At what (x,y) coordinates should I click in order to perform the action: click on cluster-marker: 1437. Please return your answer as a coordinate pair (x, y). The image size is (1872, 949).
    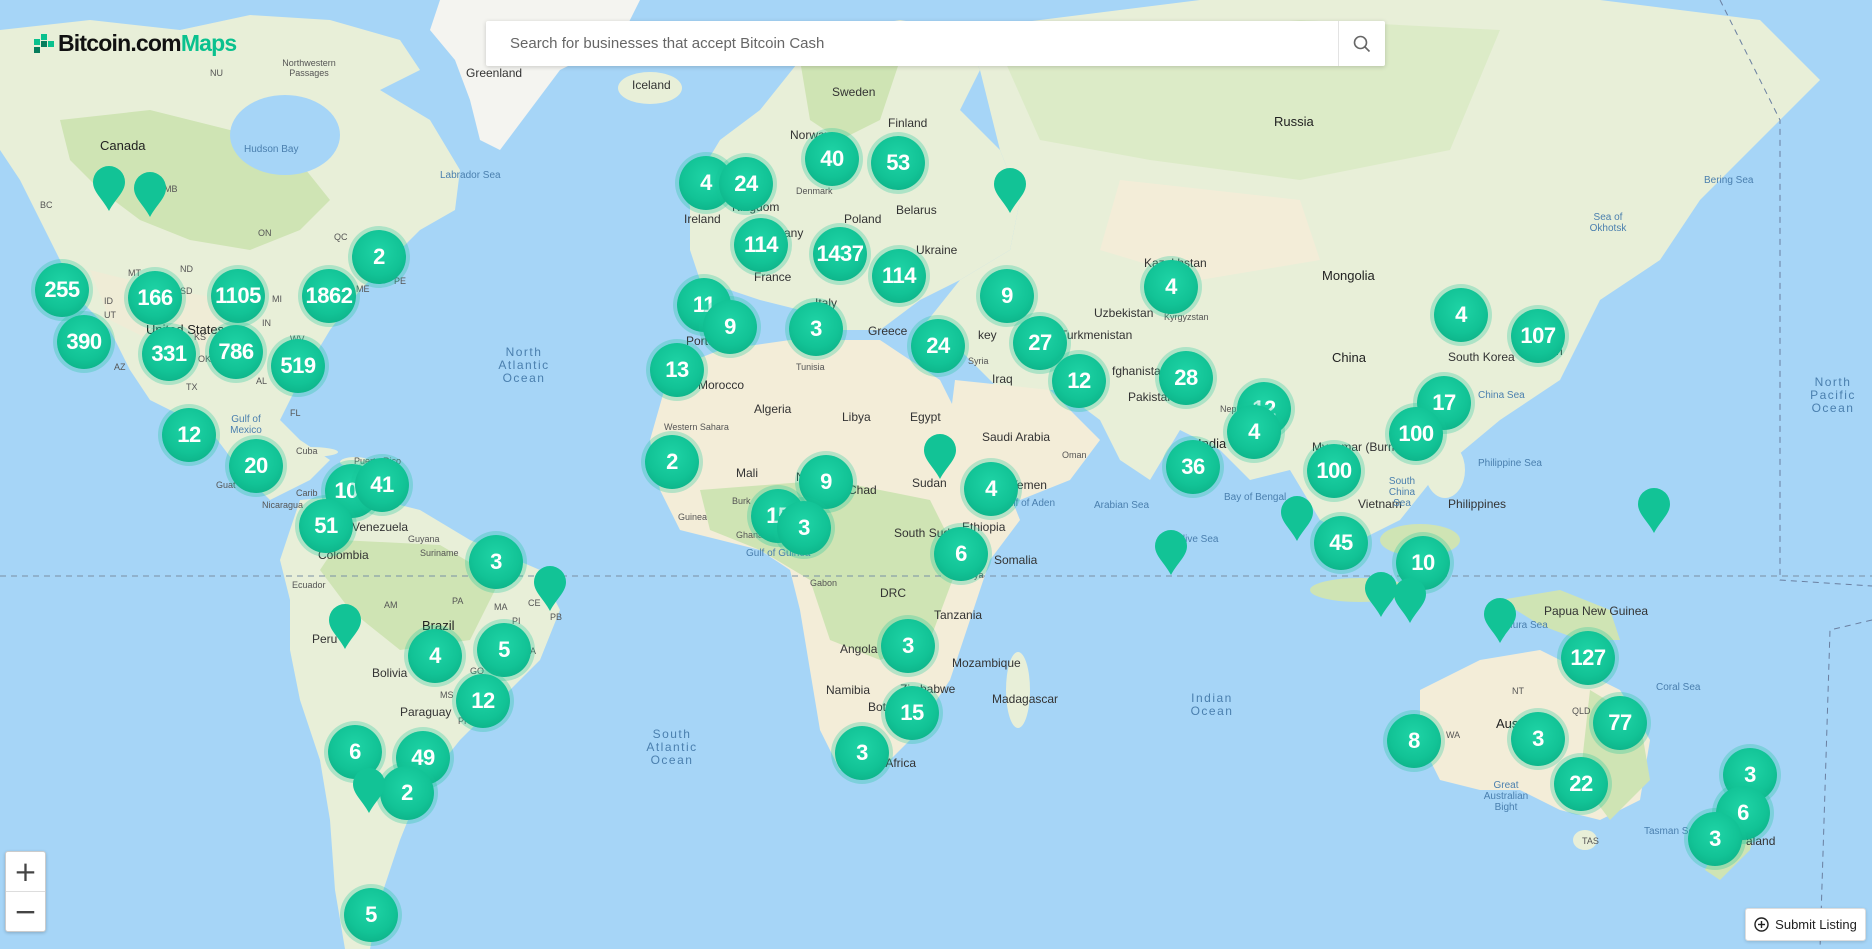
    Looking at the image, I should click on (840, 254).